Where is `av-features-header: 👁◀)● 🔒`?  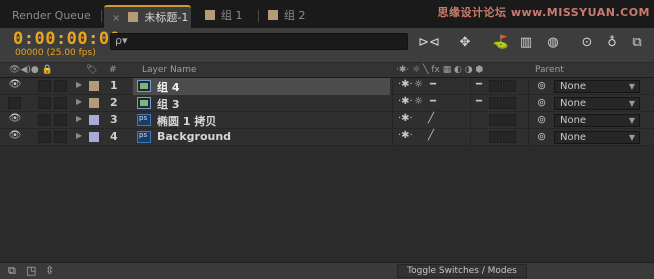 av-features-header: 👁◀)● 🔒 is located at coordinates (31, 70).